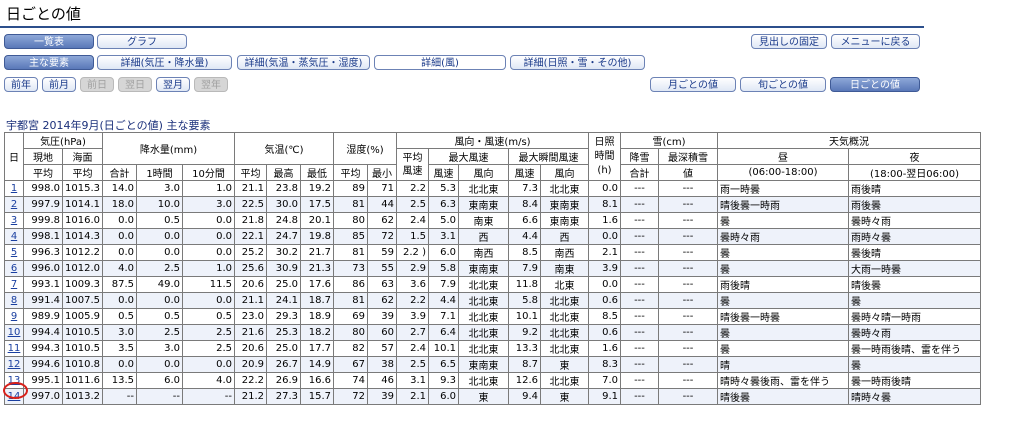  I want to click on day-link: 11, so click(14, 348).